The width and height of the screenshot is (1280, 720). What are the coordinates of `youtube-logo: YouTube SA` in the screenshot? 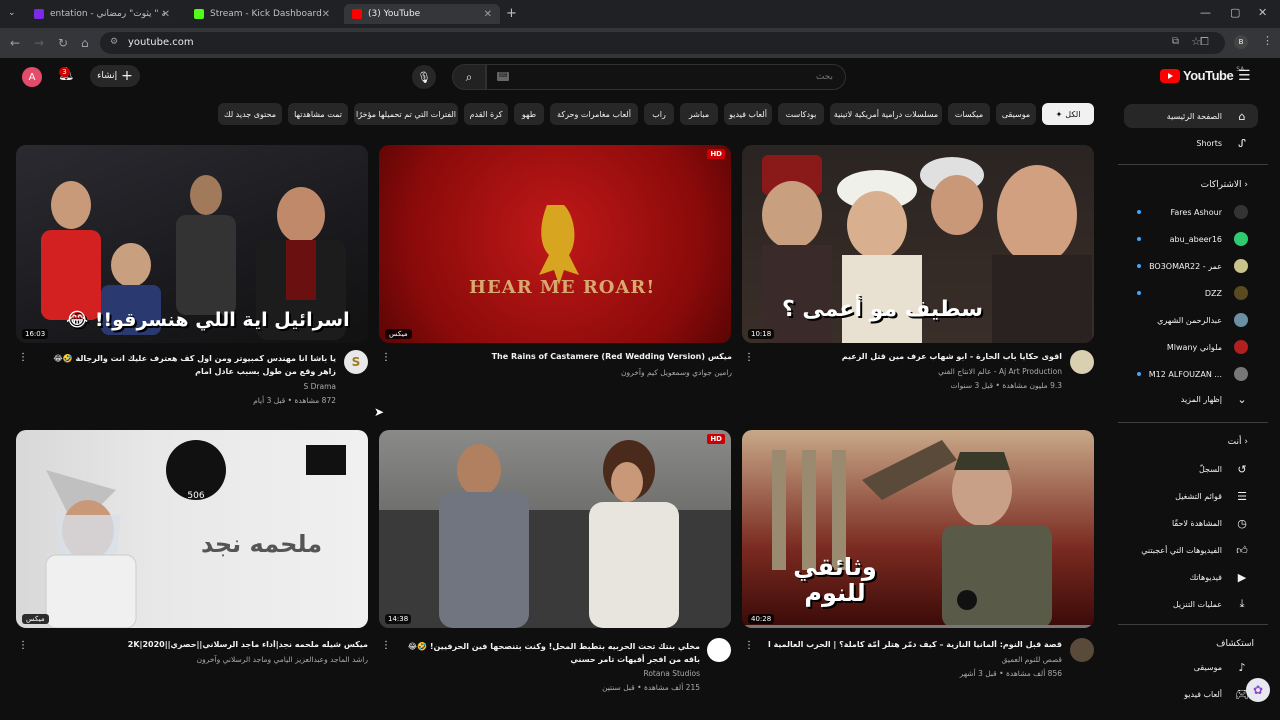 It's located at (1202, 74).